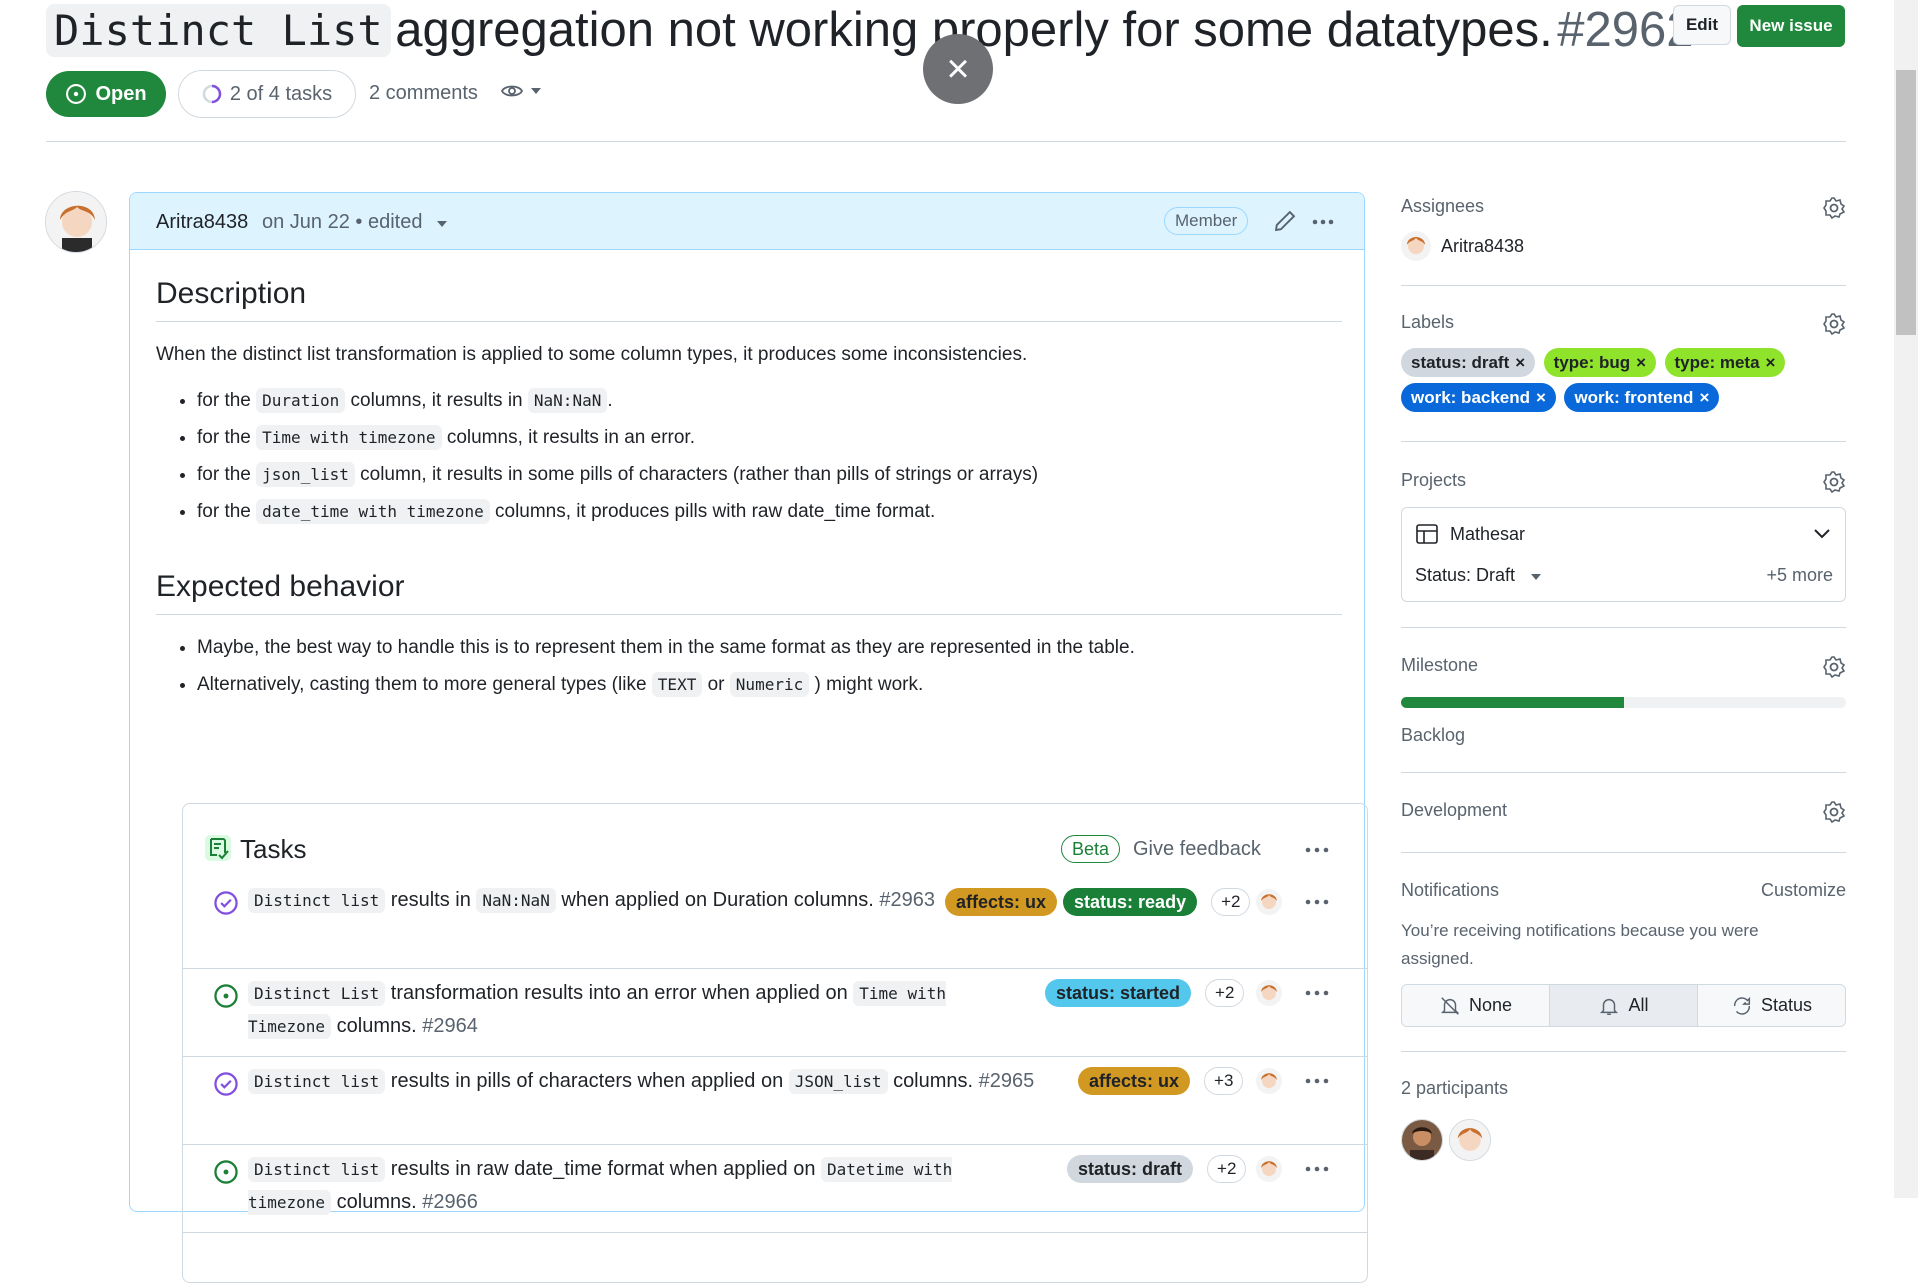  What do you see at coordinates (749, 572) in the screenshot?
I see `expected-heading: Expected behavior` at bounding box center [749, 572].